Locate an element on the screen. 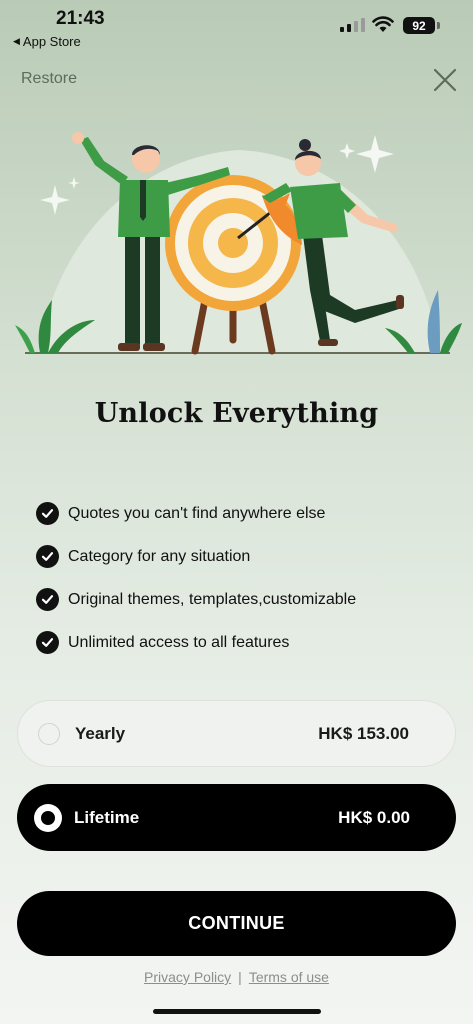  feature-label: Category for any situation is located at coordinates (159, 556).